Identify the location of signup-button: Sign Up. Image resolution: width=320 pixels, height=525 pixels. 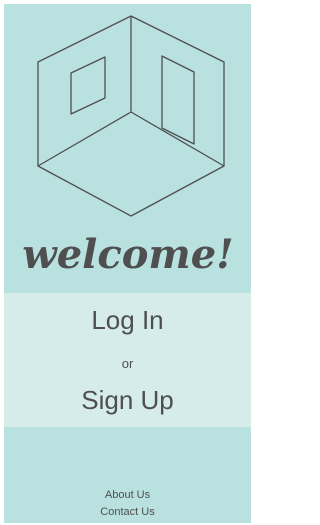
(127, 400).